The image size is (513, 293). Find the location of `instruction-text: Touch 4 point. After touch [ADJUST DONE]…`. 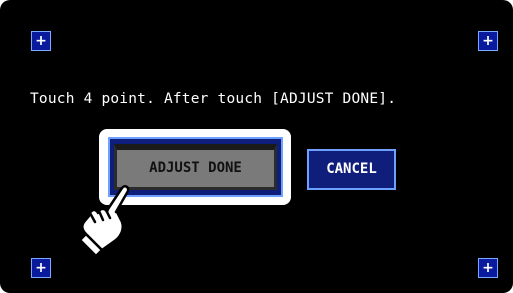

instruction-text: Touch 4 point. After touch [ADJUST DONE]… is located at coordinates (213, 99).